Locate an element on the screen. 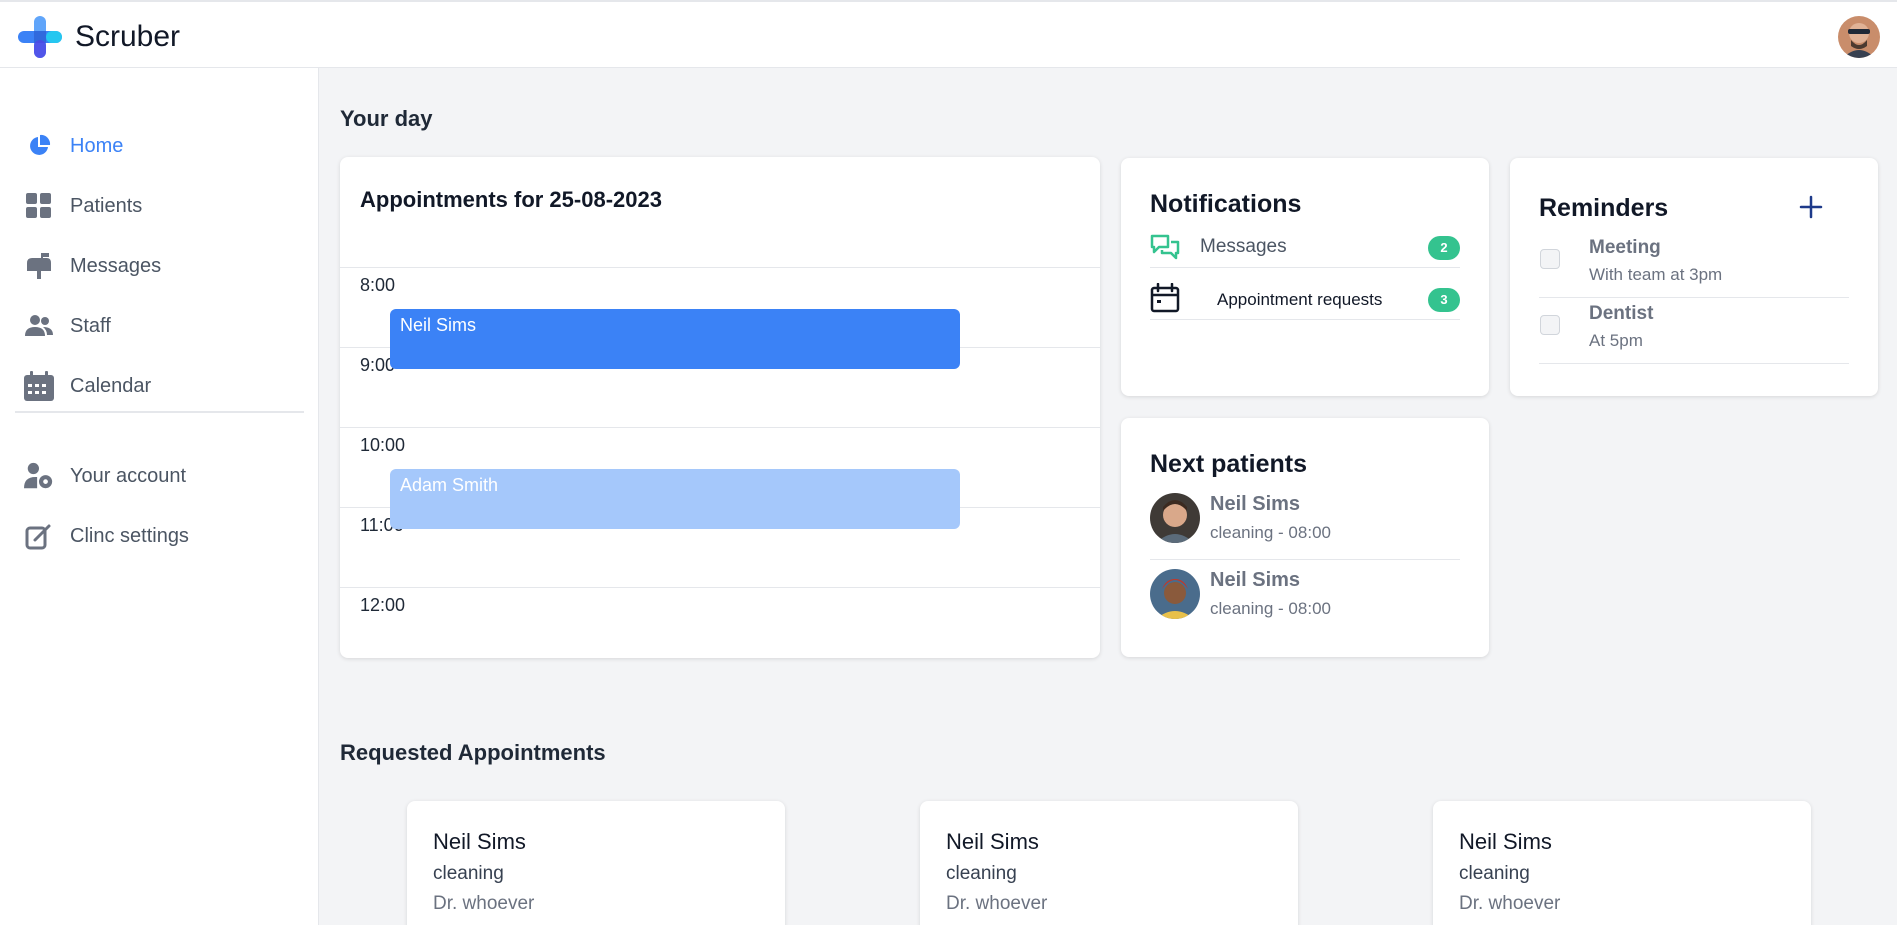 The width and height of the screenshot is (1897, 925). count-badge: 2 is located at coordinates (1444, 248).